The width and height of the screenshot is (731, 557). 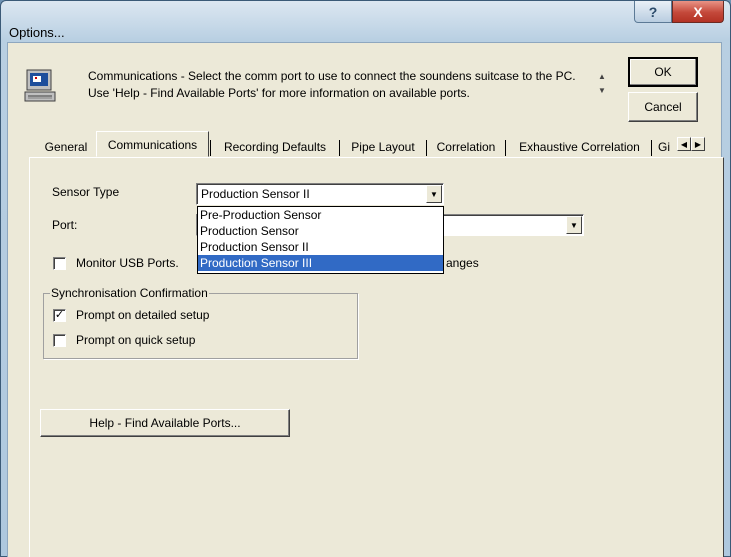 I want to click on cancel-button: Cancel, so click(x=663, y=107).